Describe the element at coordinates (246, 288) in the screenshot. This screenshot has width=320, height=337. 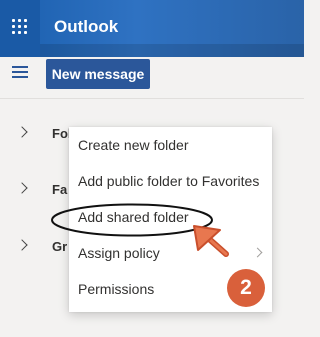
I see `step-badge: 2` at that location.